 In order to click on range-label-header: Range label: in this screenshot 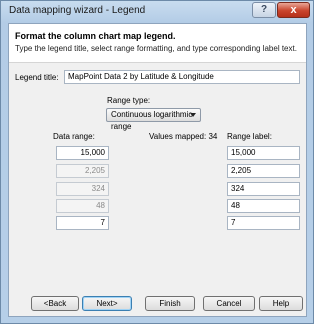, I will do `click(249, 136)`.